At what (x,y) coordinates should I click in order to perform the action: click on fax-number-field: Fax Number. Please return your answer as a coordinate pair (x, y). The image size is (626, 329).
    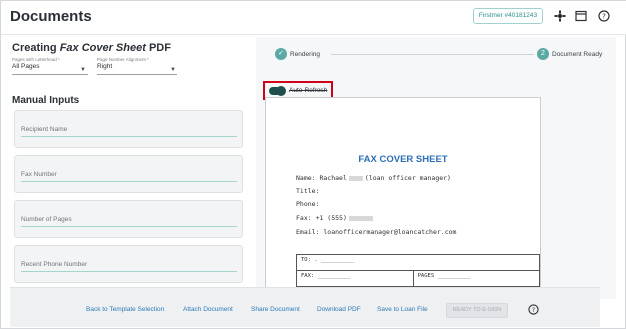
    Looking at the image, I should click on (128, 174).